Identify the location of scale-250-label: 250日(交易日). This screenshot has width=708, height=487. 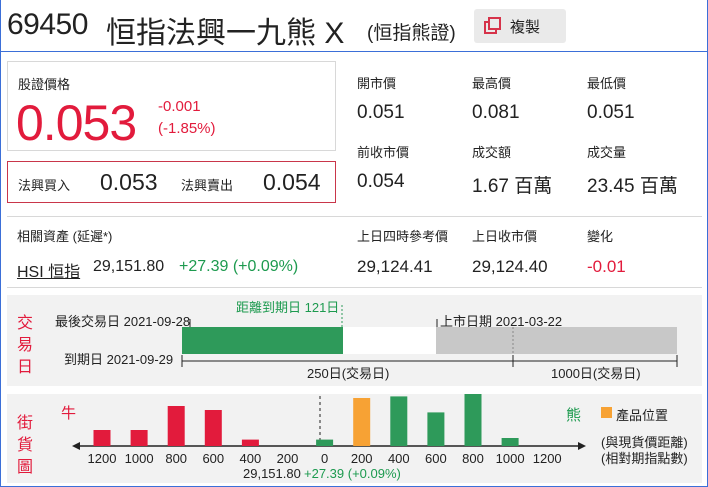
(348, 373).